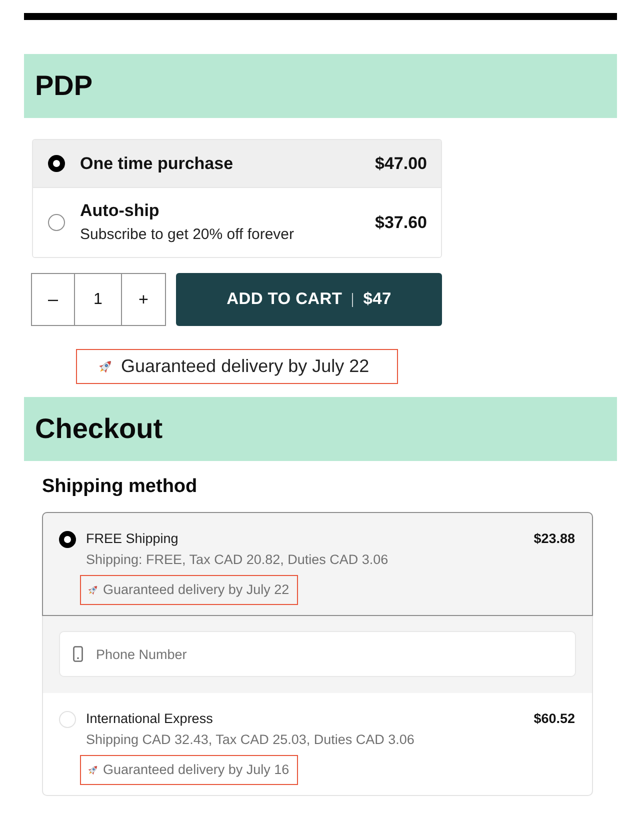 The width and height of the screenshot is (640, 816). Describe the element at coordinates (251, 740) in the screenshot. I see `shipping-details: Shipping CAD 32.43, Tax CAD 25.03, Duties CAD 3.06` at that location.